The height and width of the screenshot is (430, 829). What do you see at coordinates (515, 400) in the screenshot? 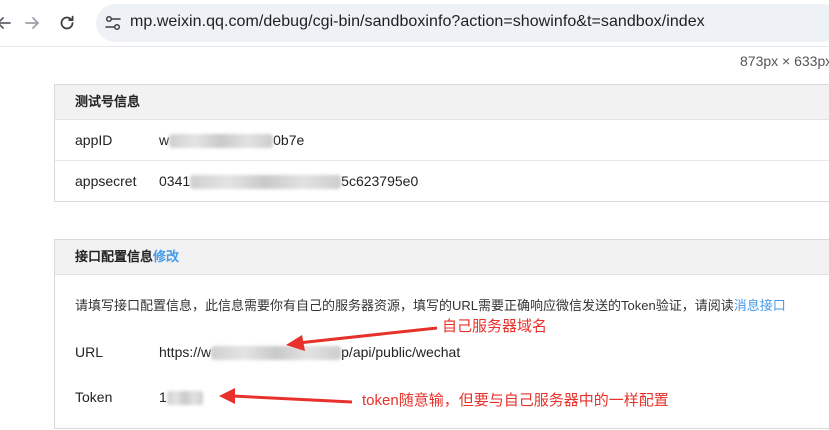
I see `token-annotation: token随意输，但要与自己服务器中的一样配置` at bounding box center [515, 400].